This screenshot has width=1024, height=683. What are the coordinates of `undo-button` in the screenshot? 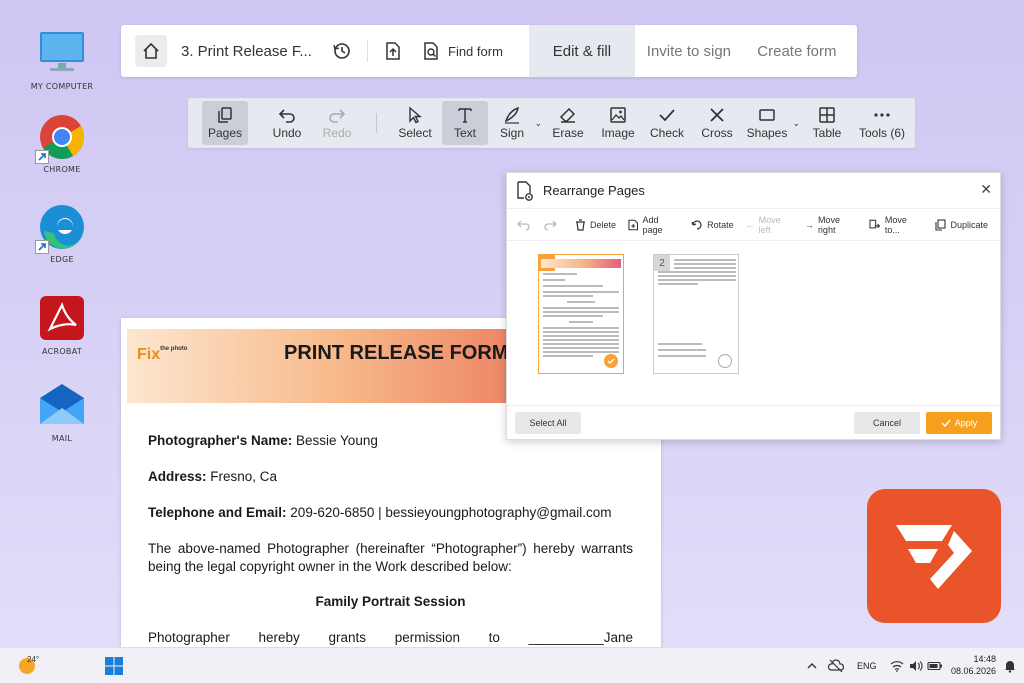 It's located at (524, 225).